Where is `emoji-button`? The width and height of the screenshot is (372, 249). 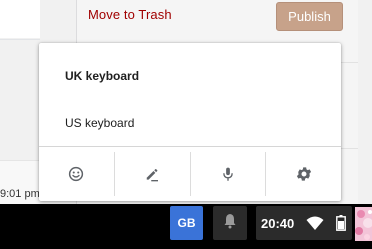 emoji-button is located at coordinates (76, 174).